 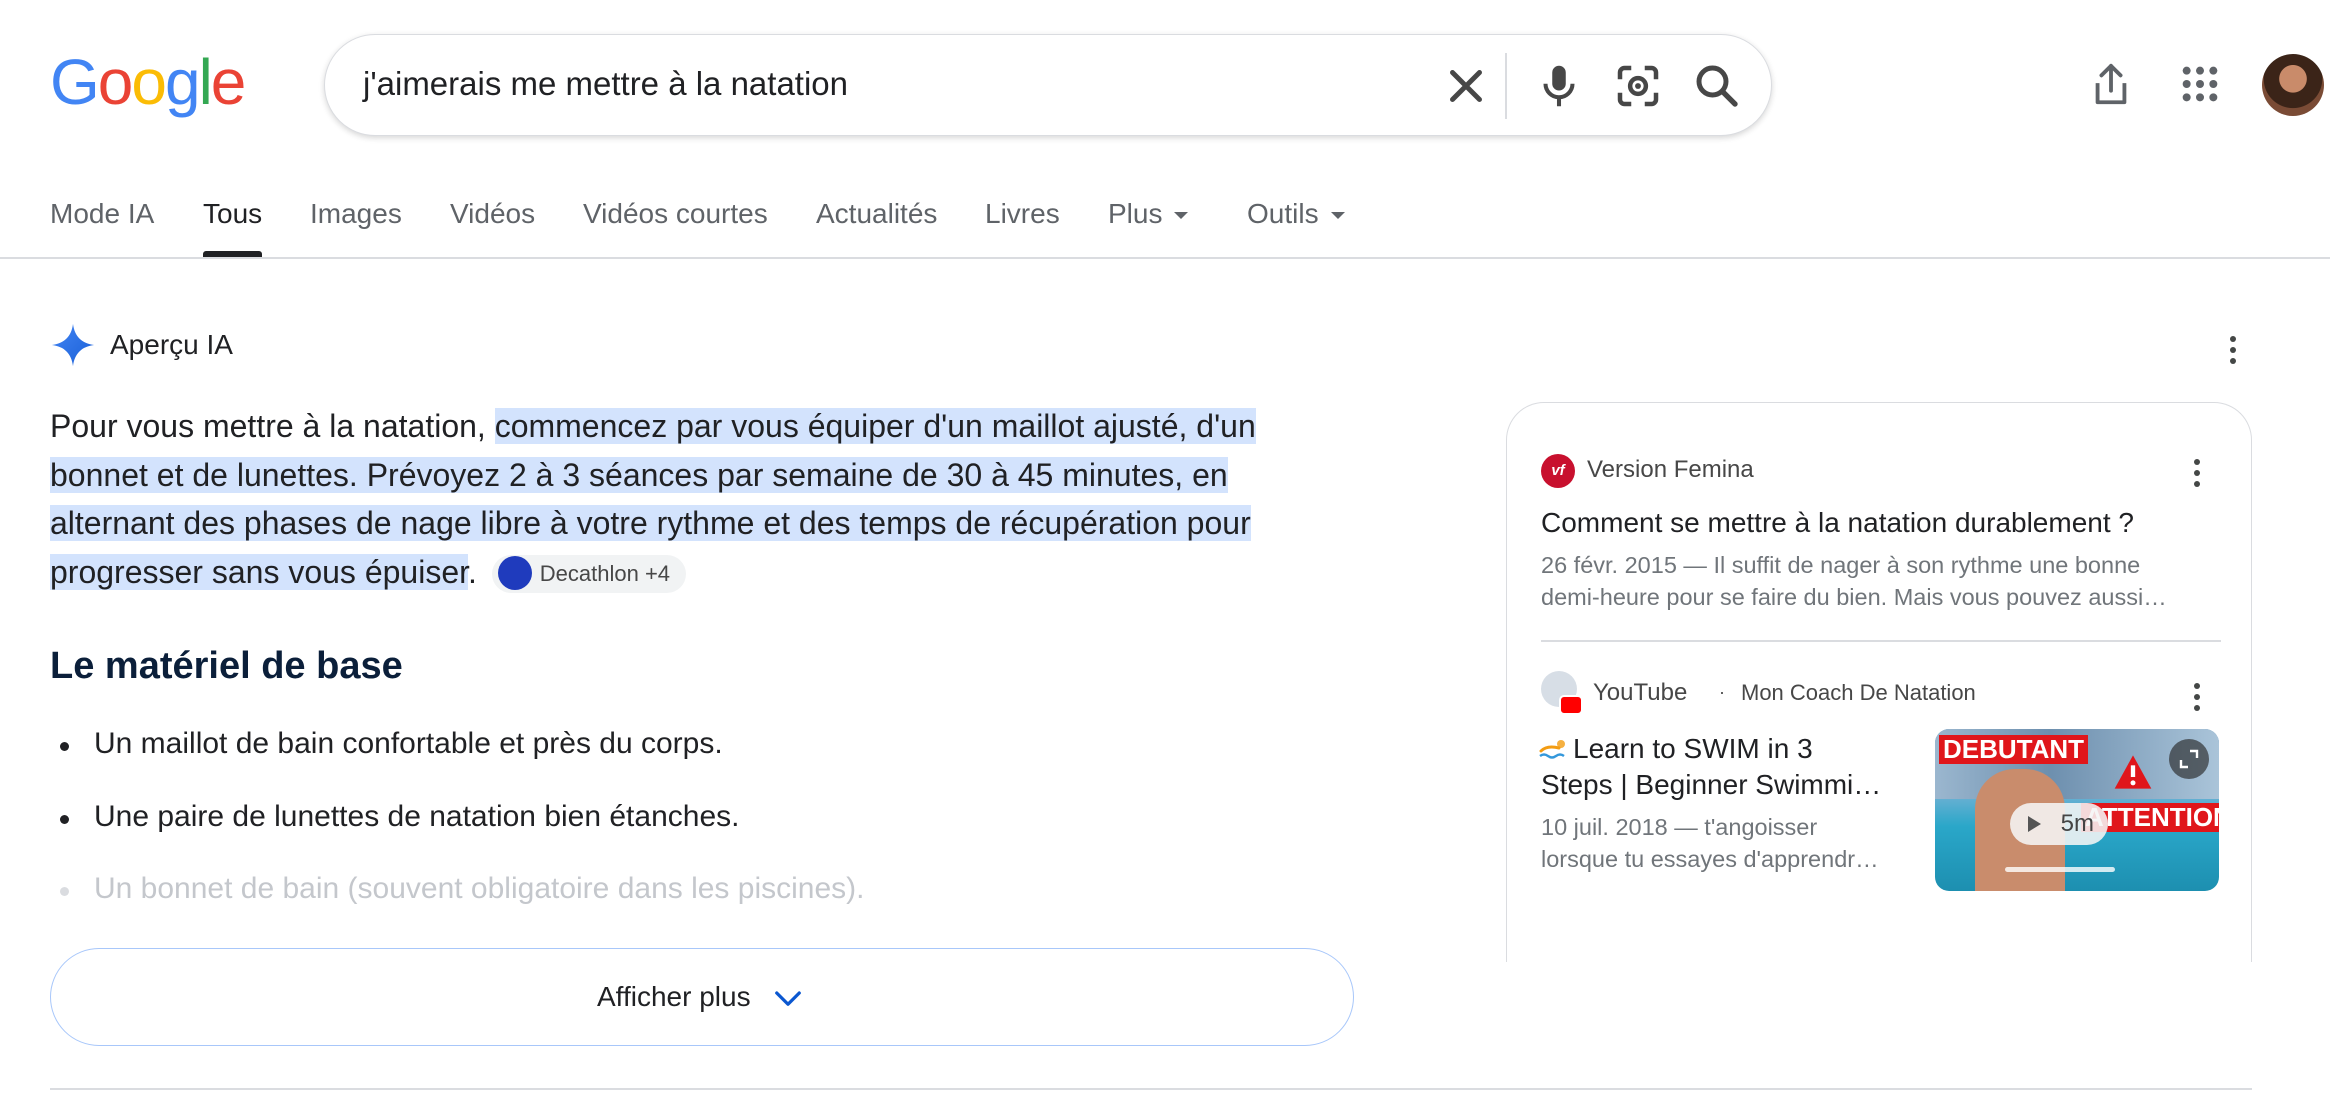 I want to click on citation-chip: Decathlon +4, so click(x=589, y=573).